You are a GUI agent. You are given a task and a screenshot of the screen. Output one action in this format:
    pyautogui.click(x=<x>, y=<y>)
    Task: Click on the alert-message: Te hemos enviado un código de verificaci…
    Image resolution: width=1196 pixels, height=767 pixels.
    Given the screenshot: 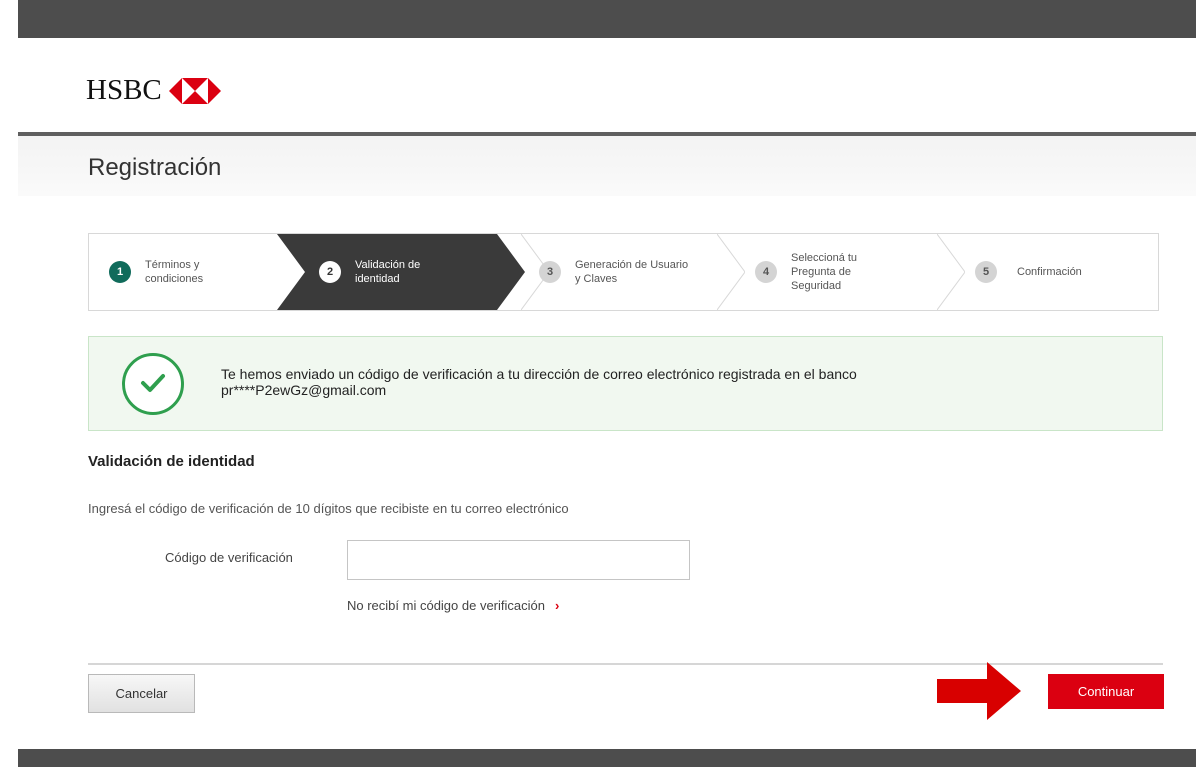 What is the action you would take?
    pyautogui.click(x=539, y=382)
    